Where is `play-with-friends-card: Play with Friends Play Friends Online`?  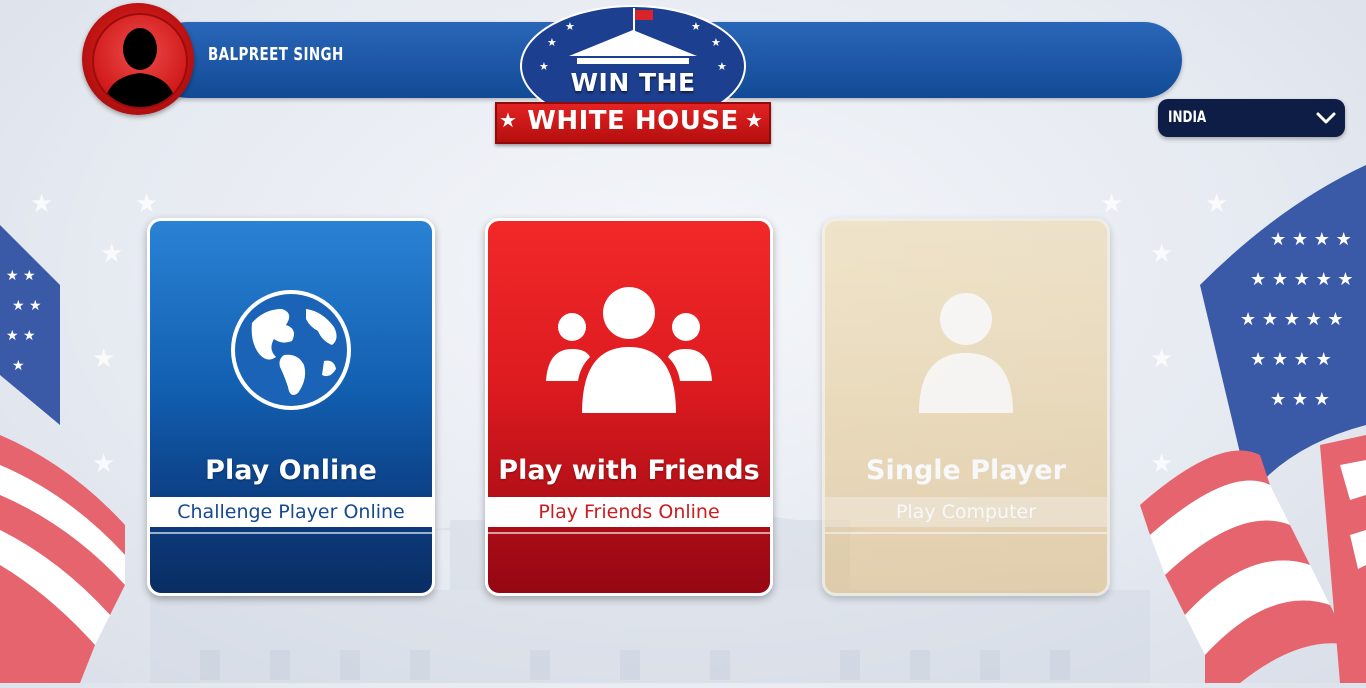
play-with-friends-card: Play with Friends Play Friends Online is located at coordinates (629, 407).